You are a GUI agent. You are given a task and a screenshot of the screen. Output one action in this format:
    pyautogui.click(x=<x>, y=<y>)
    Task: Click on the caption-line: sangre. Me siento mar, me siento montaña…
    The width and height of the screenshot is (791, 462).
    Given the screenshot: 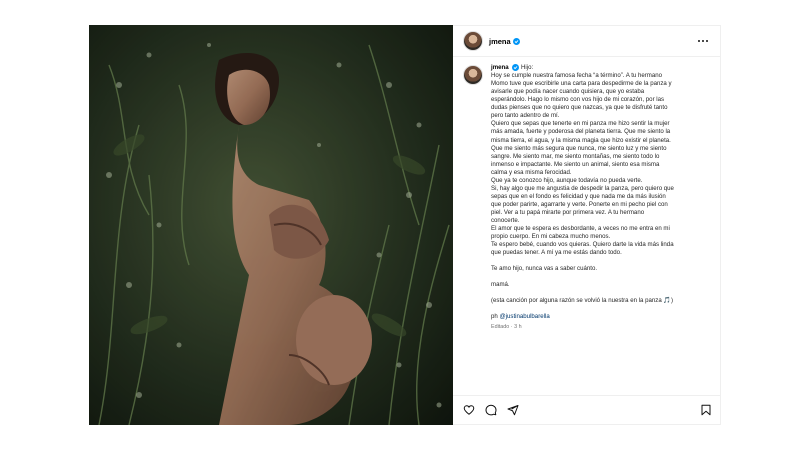 What is the action you would take?
    pyautogui.click(x=575, y=156)
    